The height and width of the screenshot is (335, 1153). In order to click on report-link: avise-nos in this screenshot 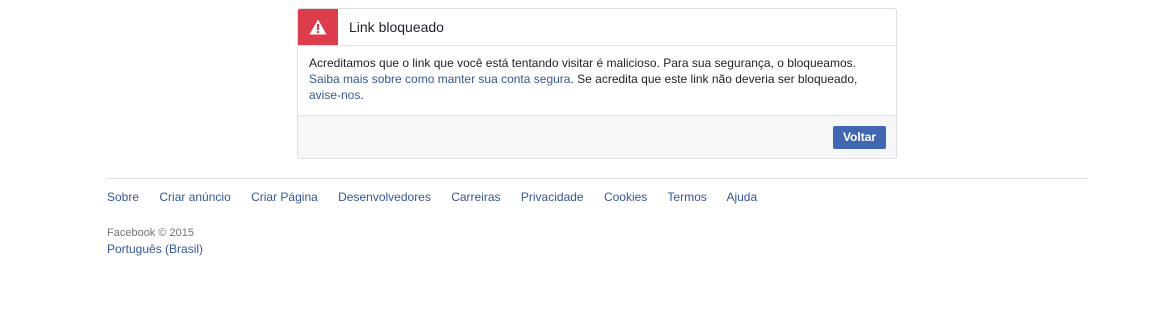, I will do `click(334, 95)`.